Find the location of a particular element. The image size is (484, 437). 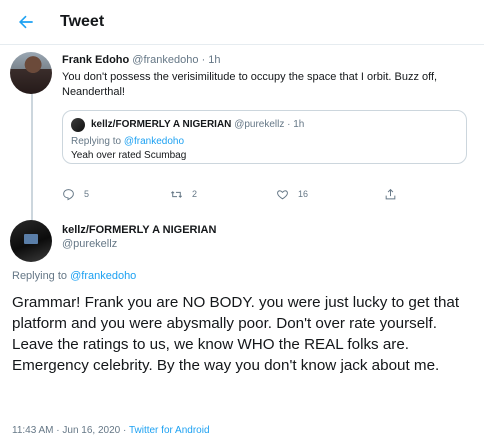

tweet-actions: 5 2 16 is located at coordinates (262, 194).